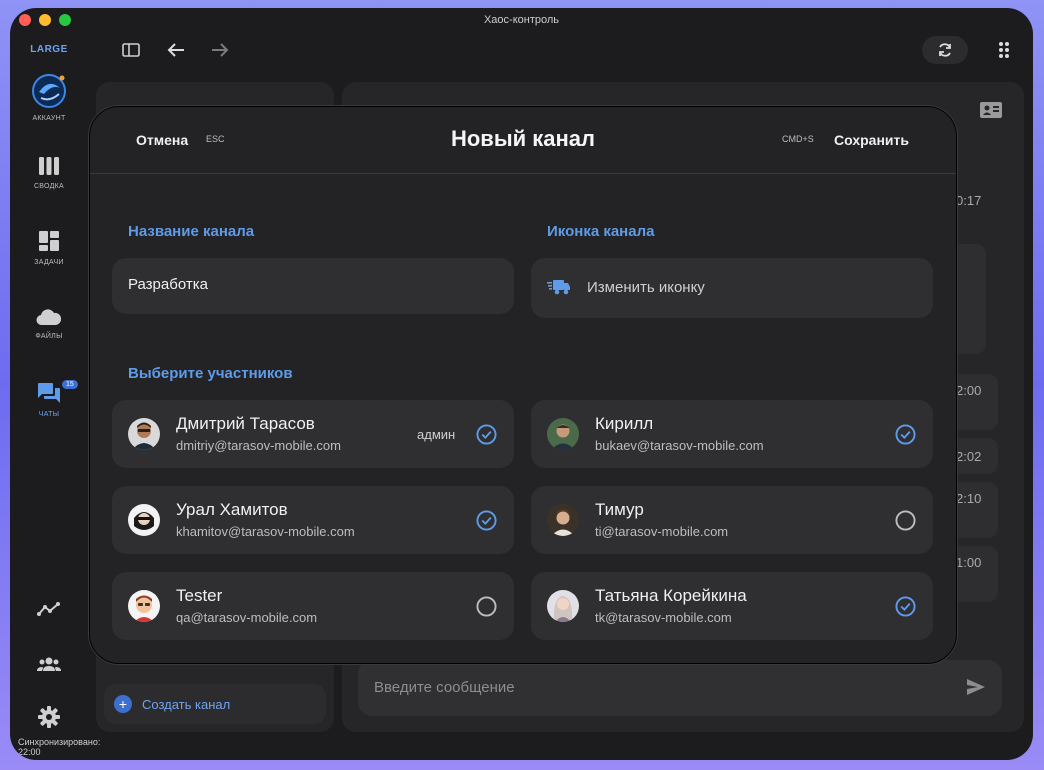  What do you see at coordinates (436, 434) in the screenshot?
I see `member-role: админ` at bounding box center [436, 434].